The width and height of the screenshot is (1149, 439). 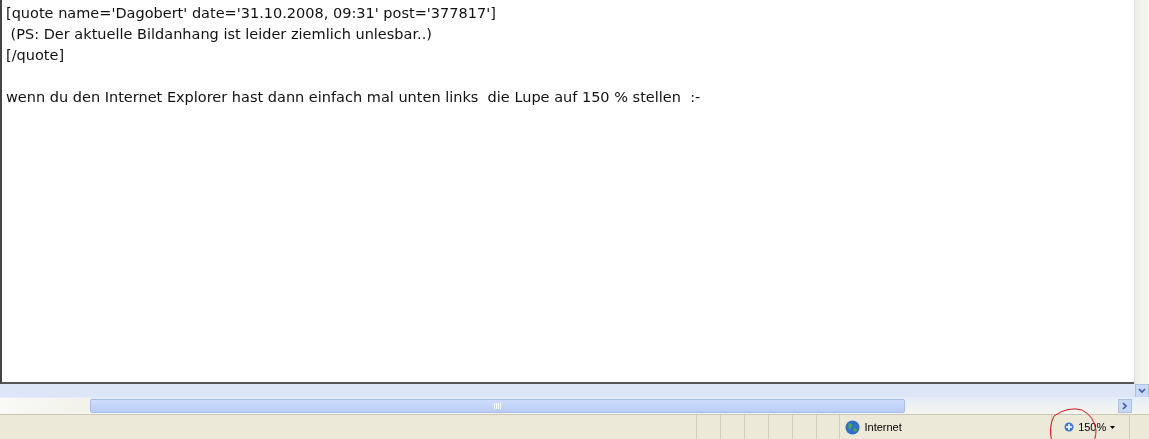 I want to click on scrollbar-thumb, so click(x=497, y=405).